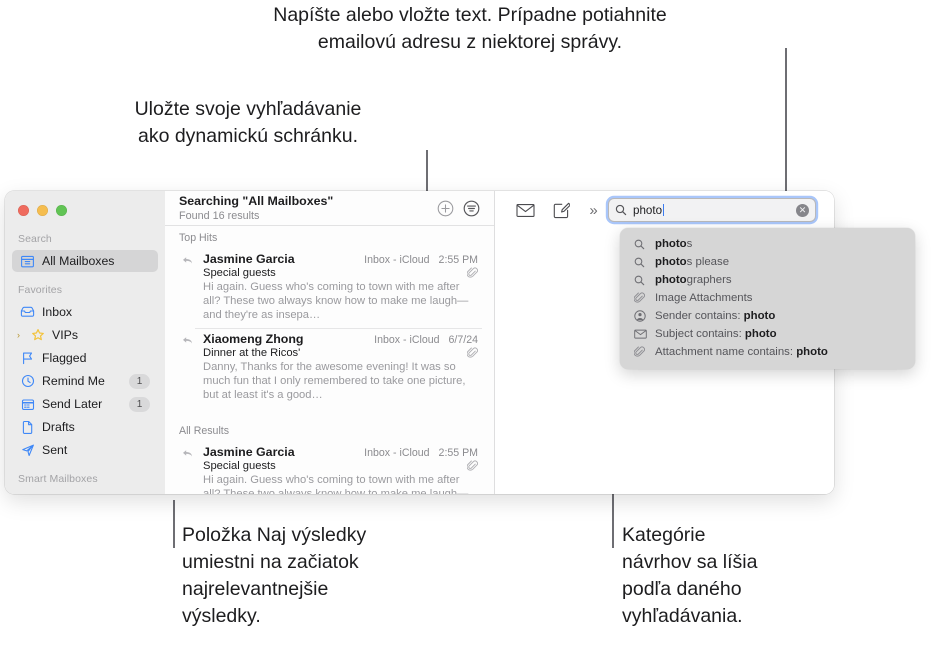  I want to click on add-smart-mailbox-button, so click(445, 208).